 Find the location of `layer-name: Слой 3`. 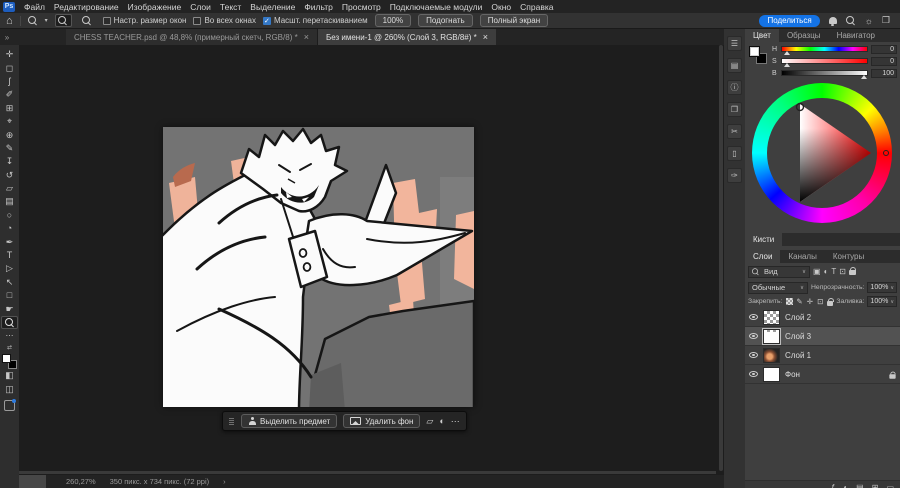

layer-name: Слой 3 is located at coordinates (798, 336).